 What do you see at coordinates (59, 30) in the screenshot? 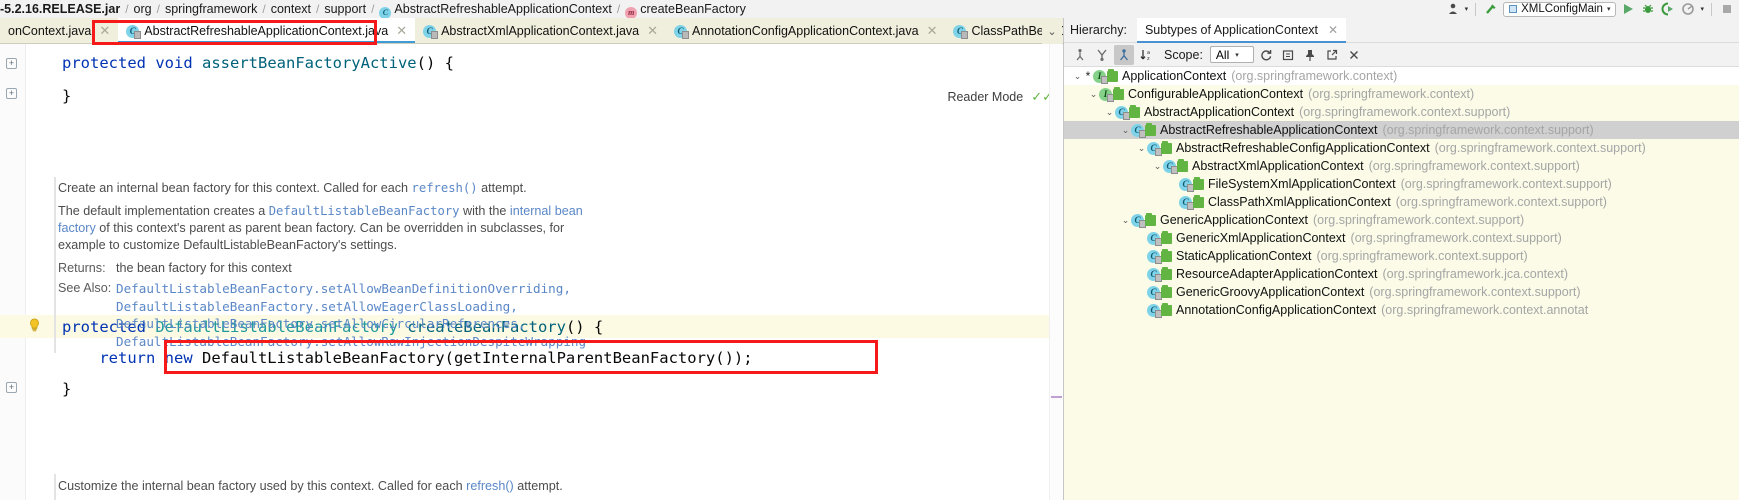
I see `editor-tab: onContext.java ✕` at bounding box center [59, 30].